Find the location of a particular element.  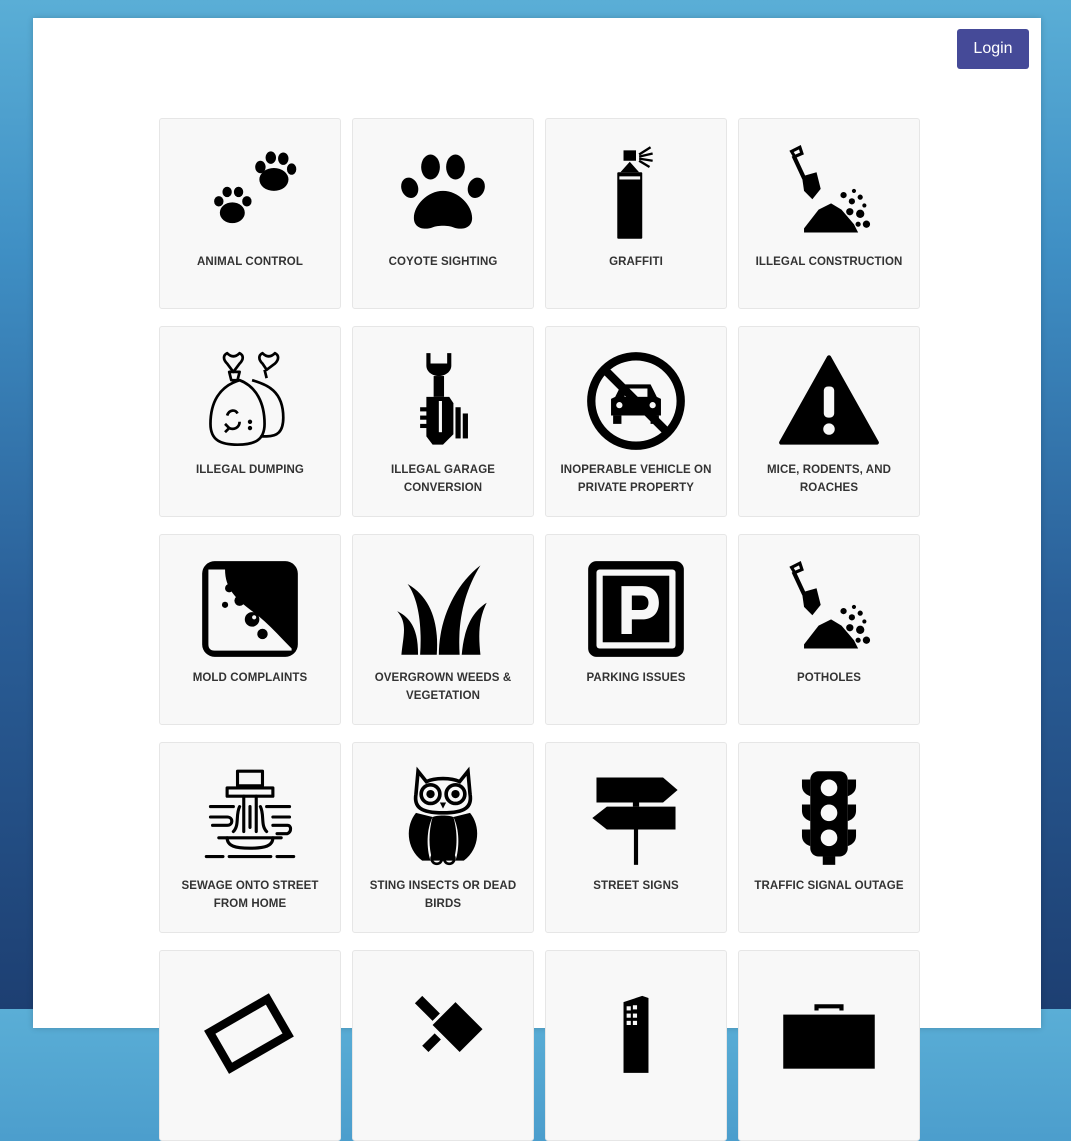

owl-icon is located at coordinates (443, 816).